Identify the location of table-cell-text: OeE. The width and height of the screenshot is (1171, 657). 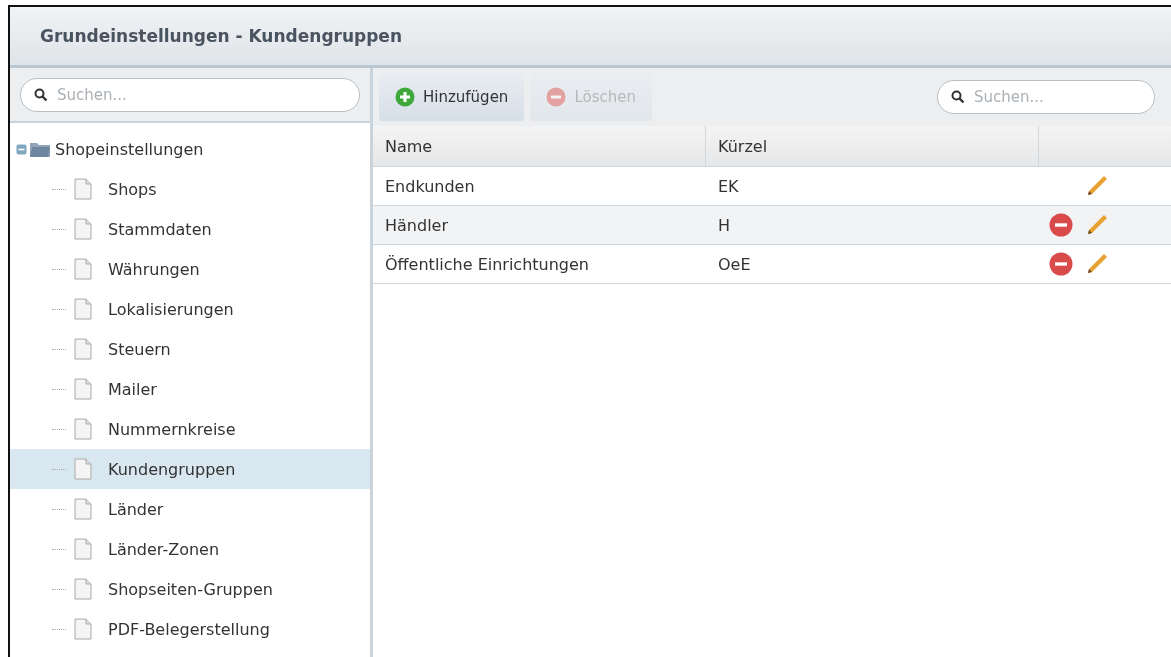
(734, 264).